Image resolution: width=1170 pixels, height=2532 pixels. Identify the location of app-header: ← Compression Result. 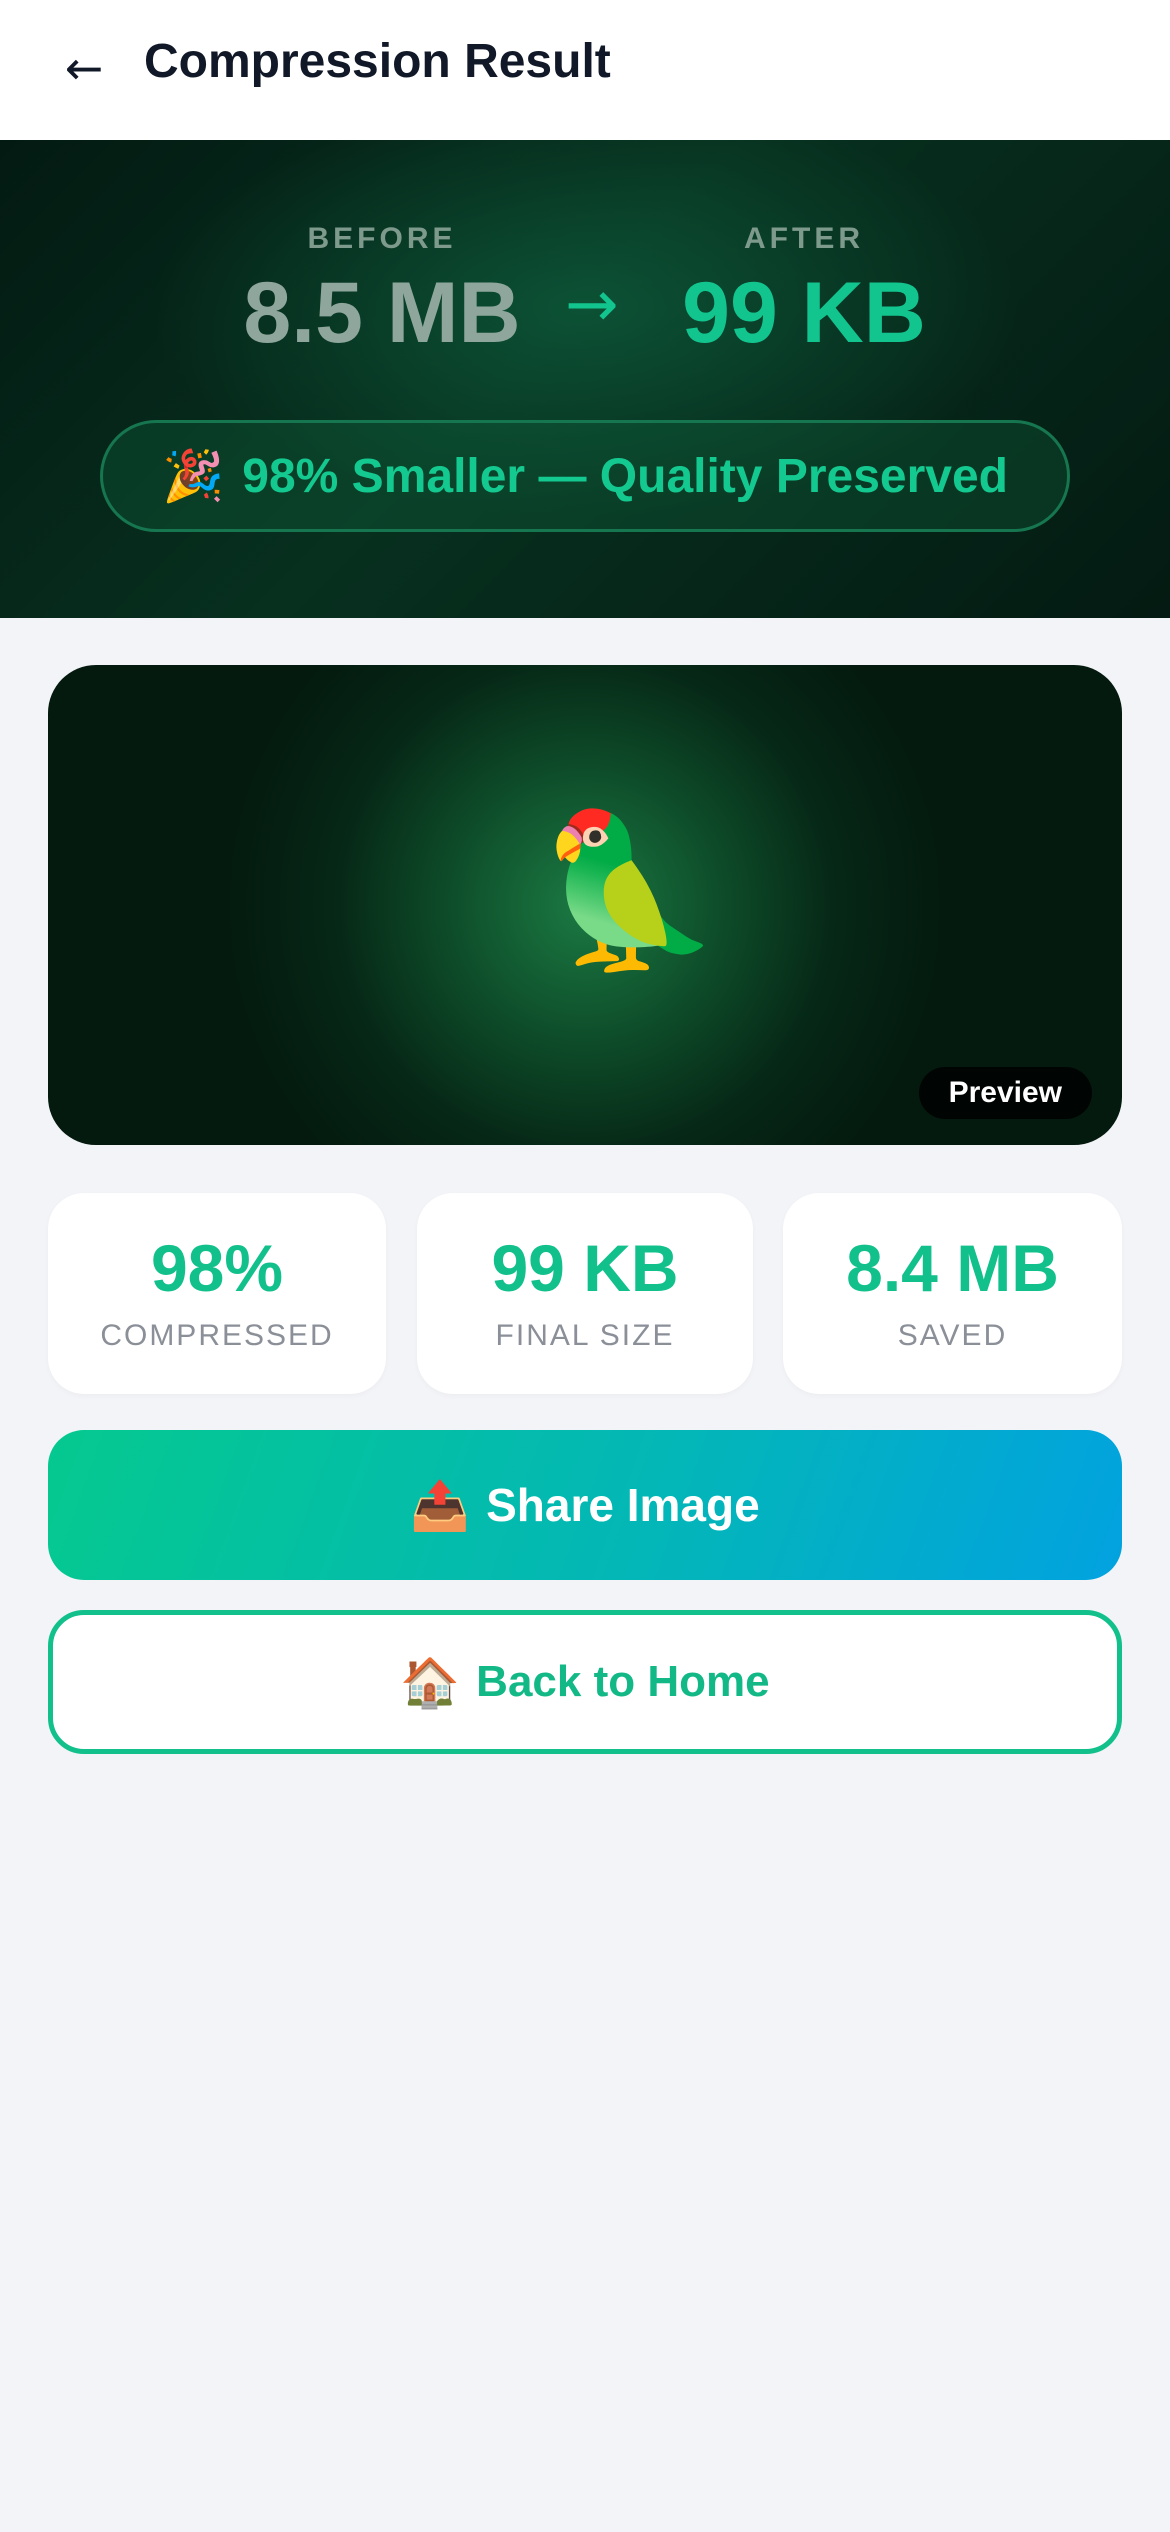
(585, 70).